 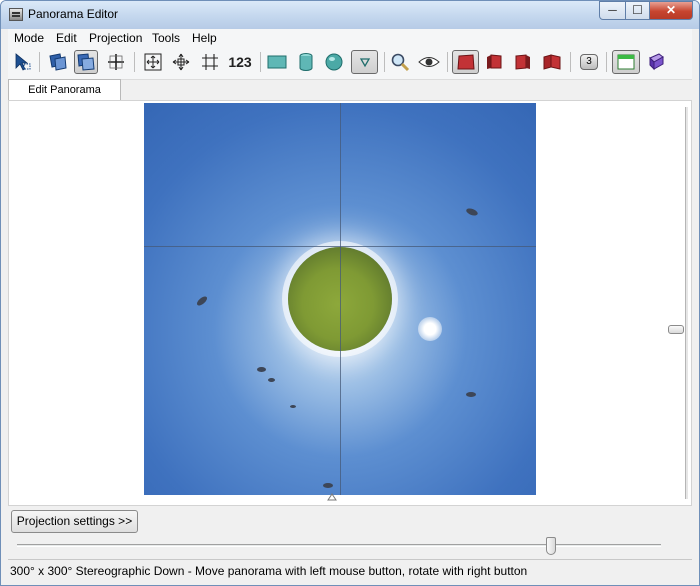 What do you see at coordinates (626, 62) in the screenshot?
I see `window-layout-icon` at bounding box center [626, 62].